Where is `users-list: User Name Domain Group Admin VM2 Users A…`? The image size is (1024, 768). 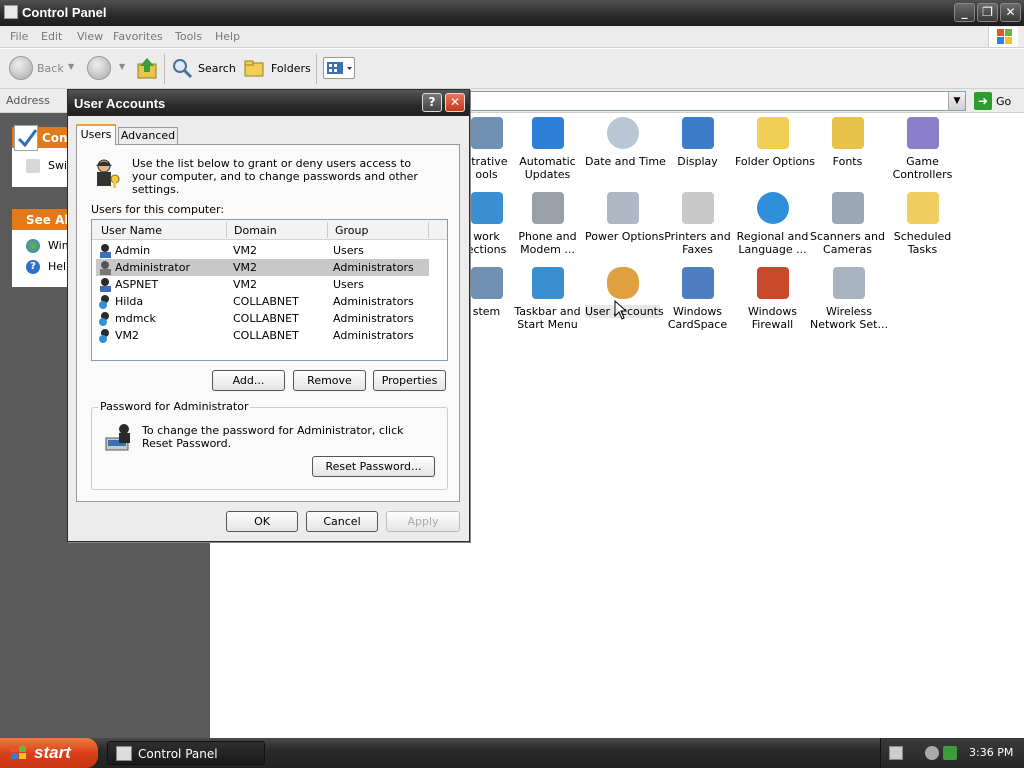 users-list: User Name Domain Group Admin VM2 Users A… is located at coordinates (269, 290).